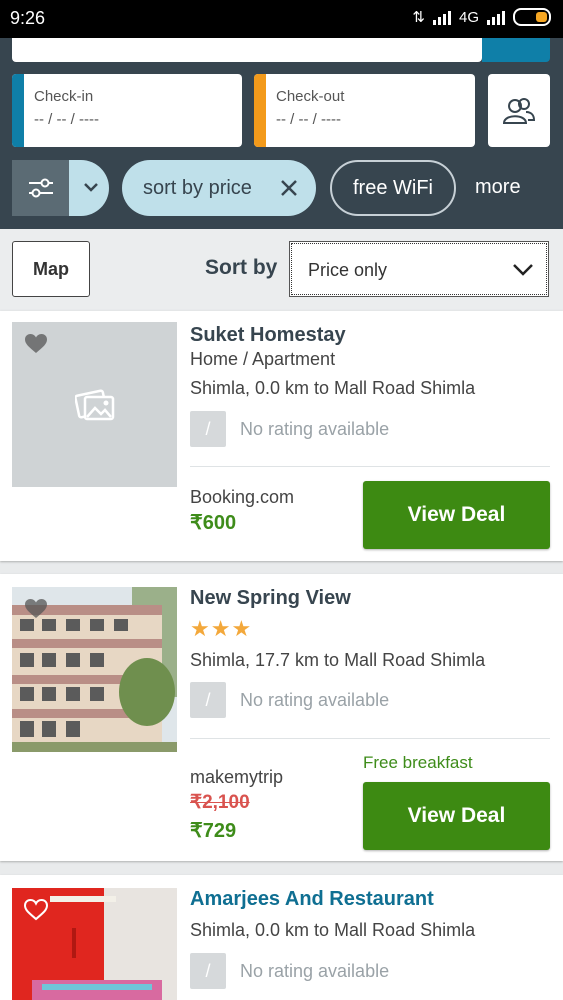 The height and width of the screenshot is (1000, 563). I want to click on checkout-value: -- / -- / ----, so click(308, 119).